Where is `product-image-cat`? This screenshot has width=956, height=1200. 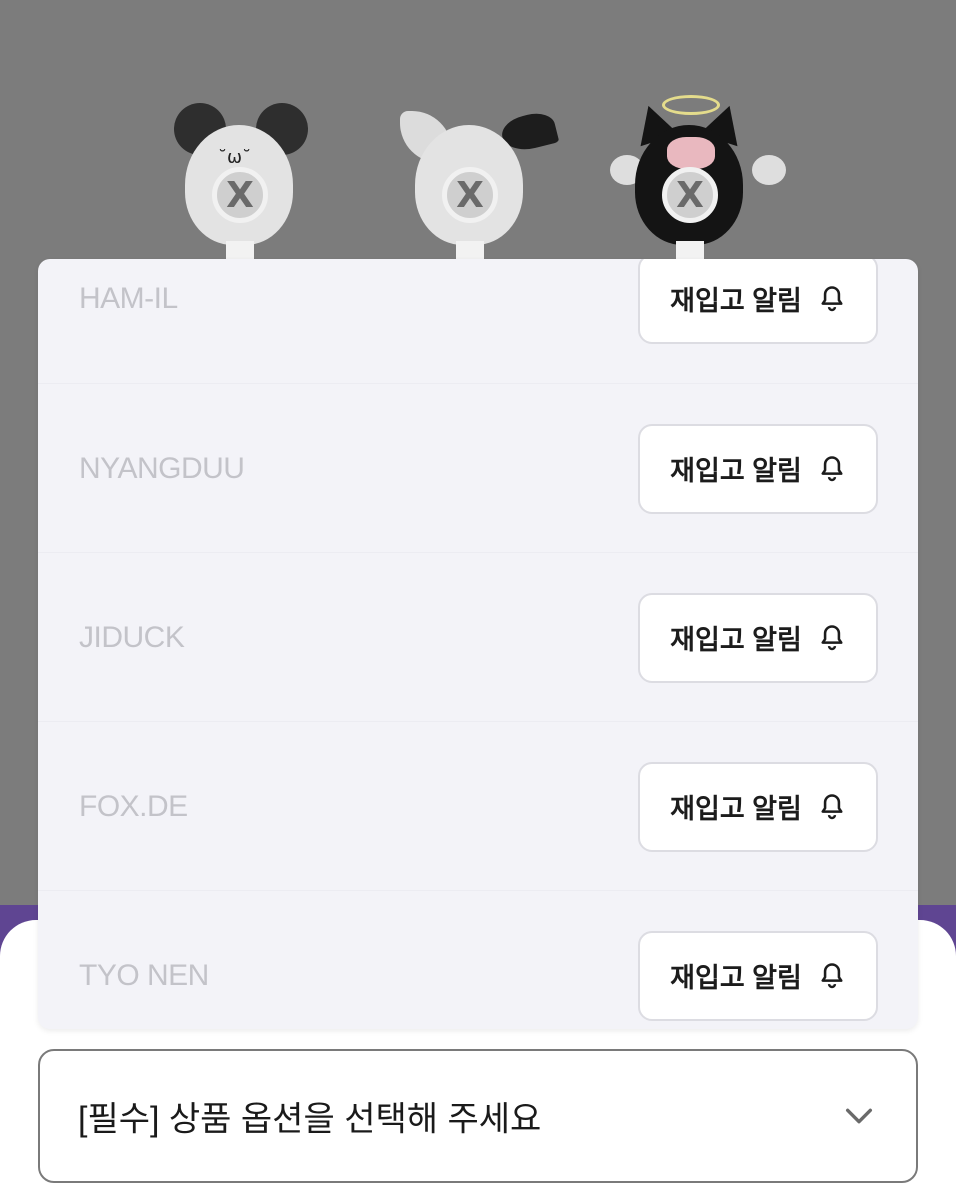 product-image-cat is located at coordinates (475, 183).